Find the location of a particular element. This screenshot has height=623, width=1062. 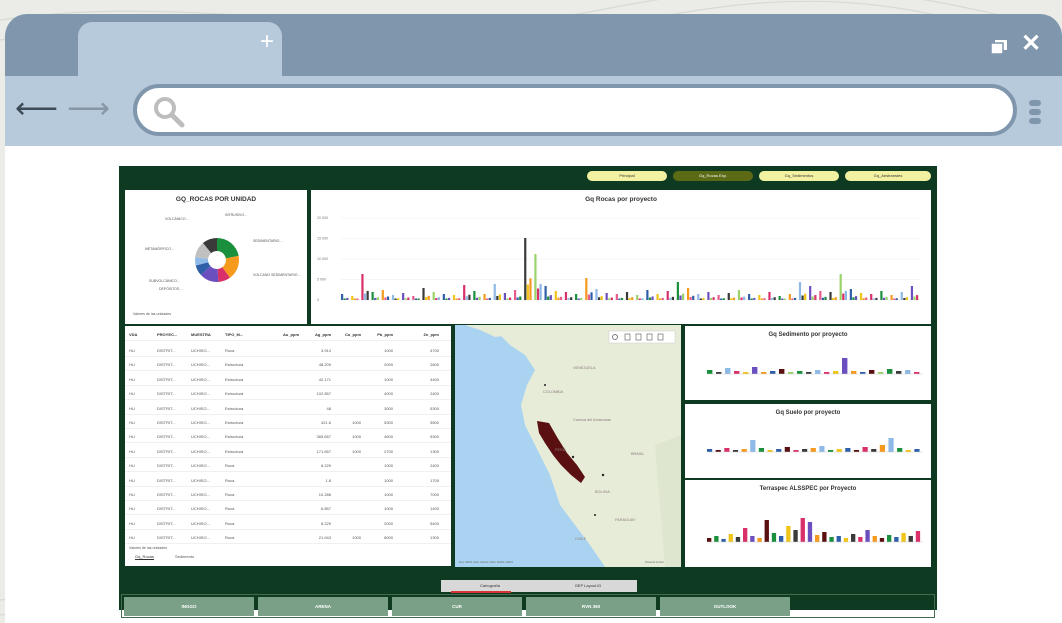

rvn360-button: RVN 360 is located at coordinates (591, 606).